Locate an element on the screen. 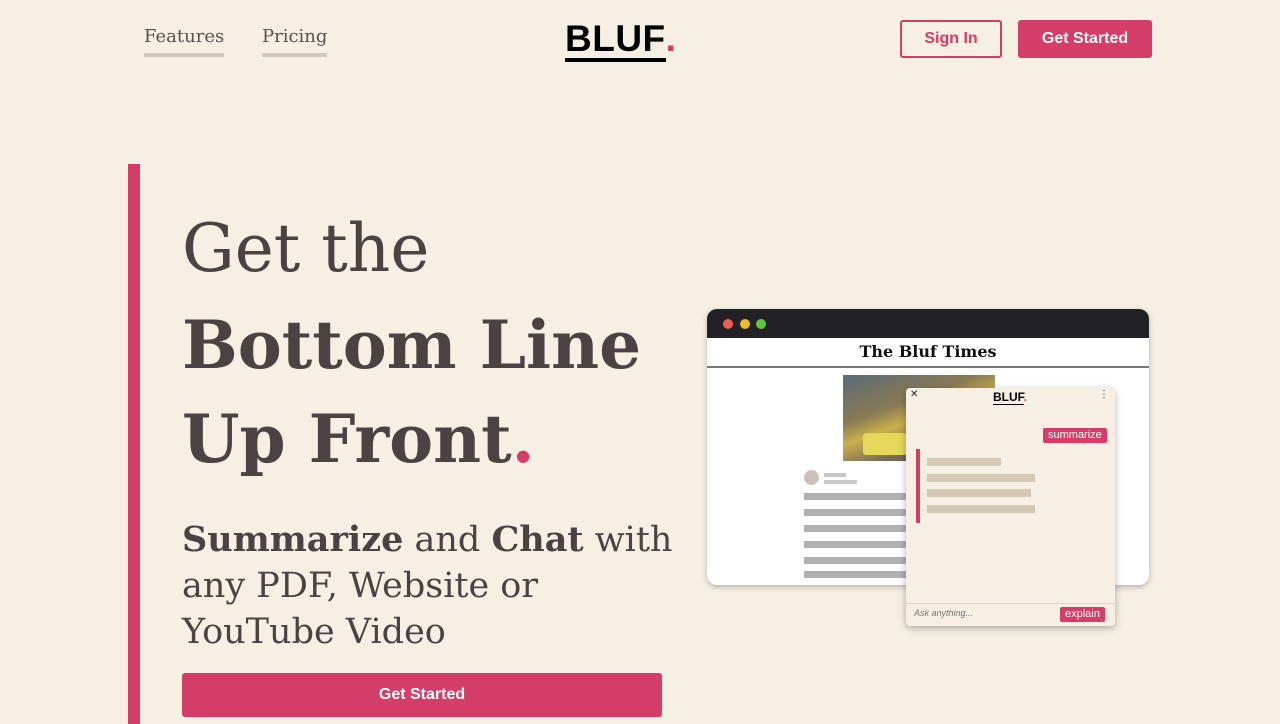  subtitle-and: and is located at coordinates (447, 540).